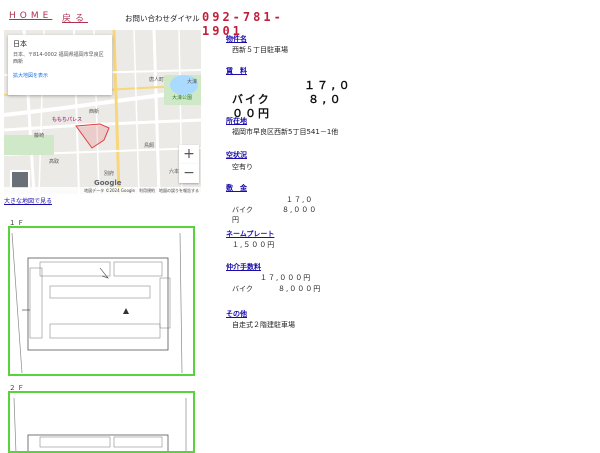 The image size is (600, 453). Describe the element at coordinates (39, 136) in the screenshot. I see `map-place-label: 藤崎` at that location.